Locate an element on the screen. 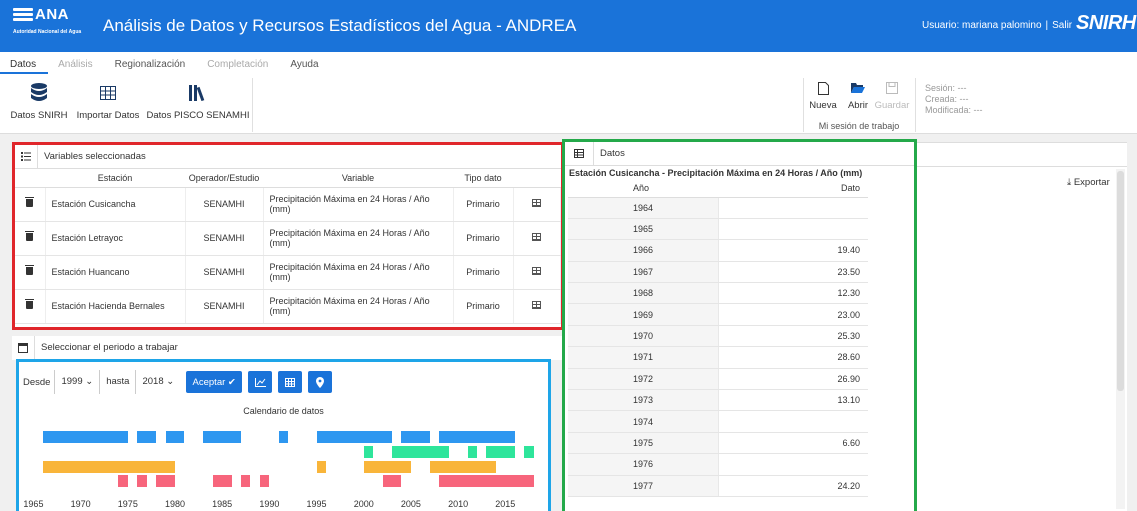 The image size is (1137, 511). trash-icon is located at coordinates (30, 236).